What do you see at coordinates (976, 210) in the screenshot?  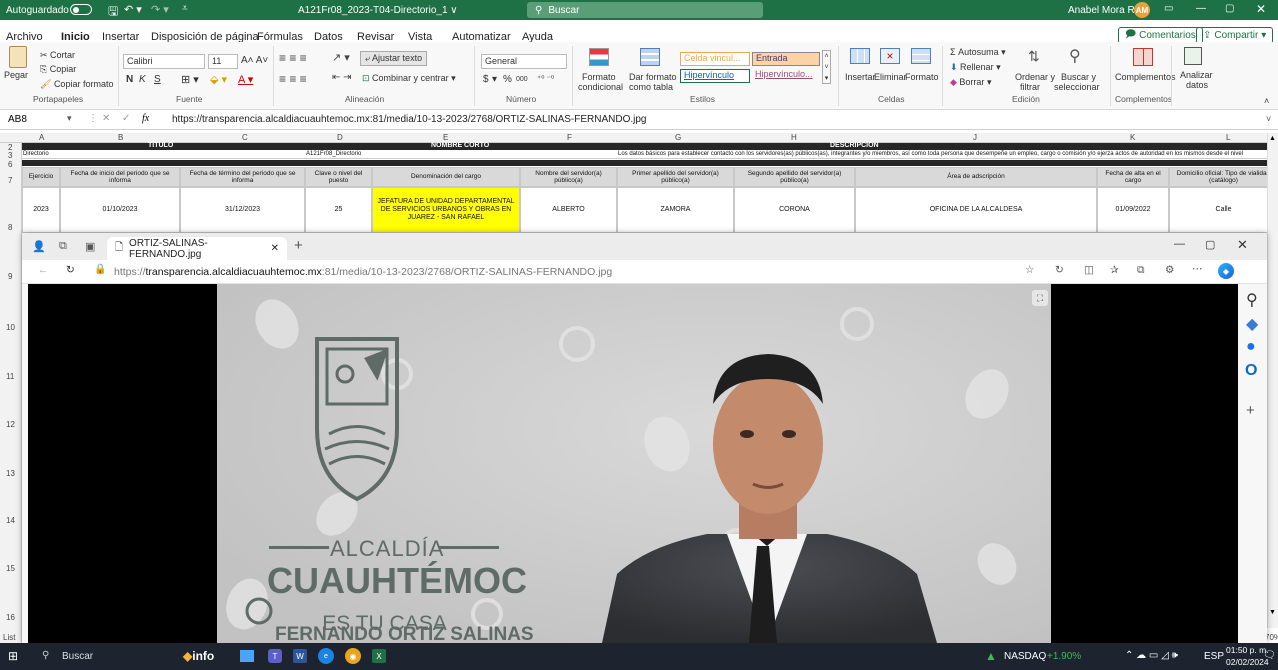 I see `cell-area: OFICINA DE LA ALCALDESA` at bounding box center [976, 210].